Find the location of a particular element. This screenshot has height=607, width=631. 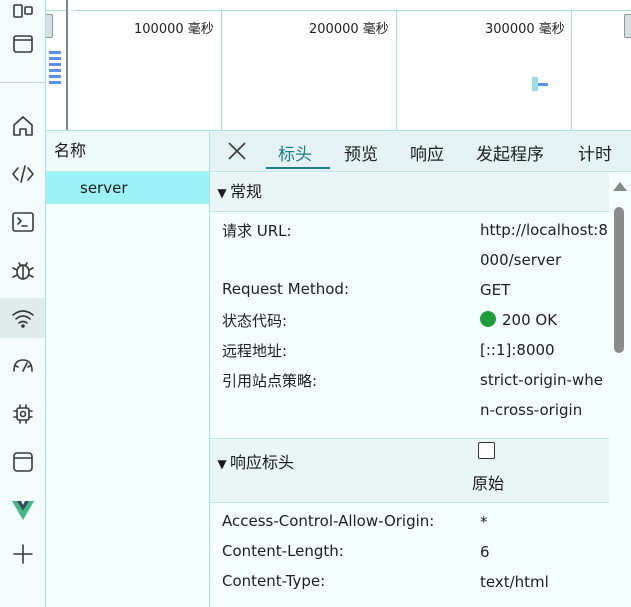

general-section-header: ▼ 常规 is located at coordinates (409, 192).